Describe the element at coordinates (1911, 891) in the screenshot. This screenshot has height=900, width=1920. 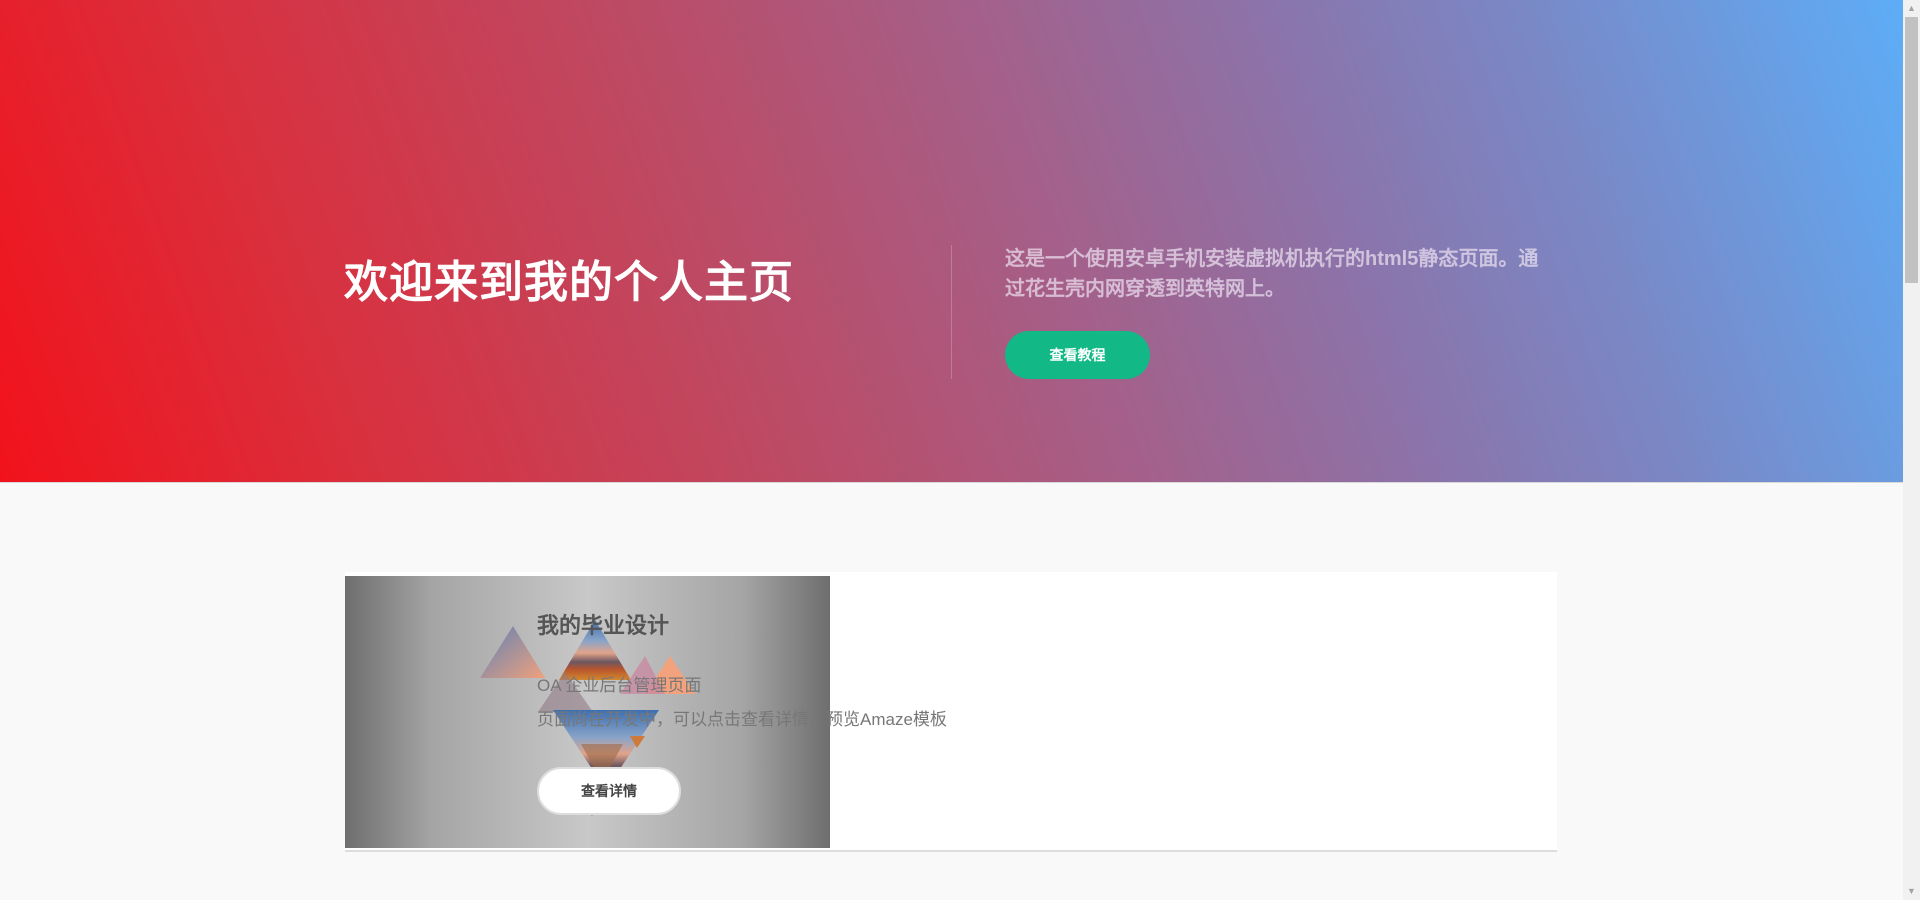
I see `scroll-down-arrow-icon: ▼` at that location.